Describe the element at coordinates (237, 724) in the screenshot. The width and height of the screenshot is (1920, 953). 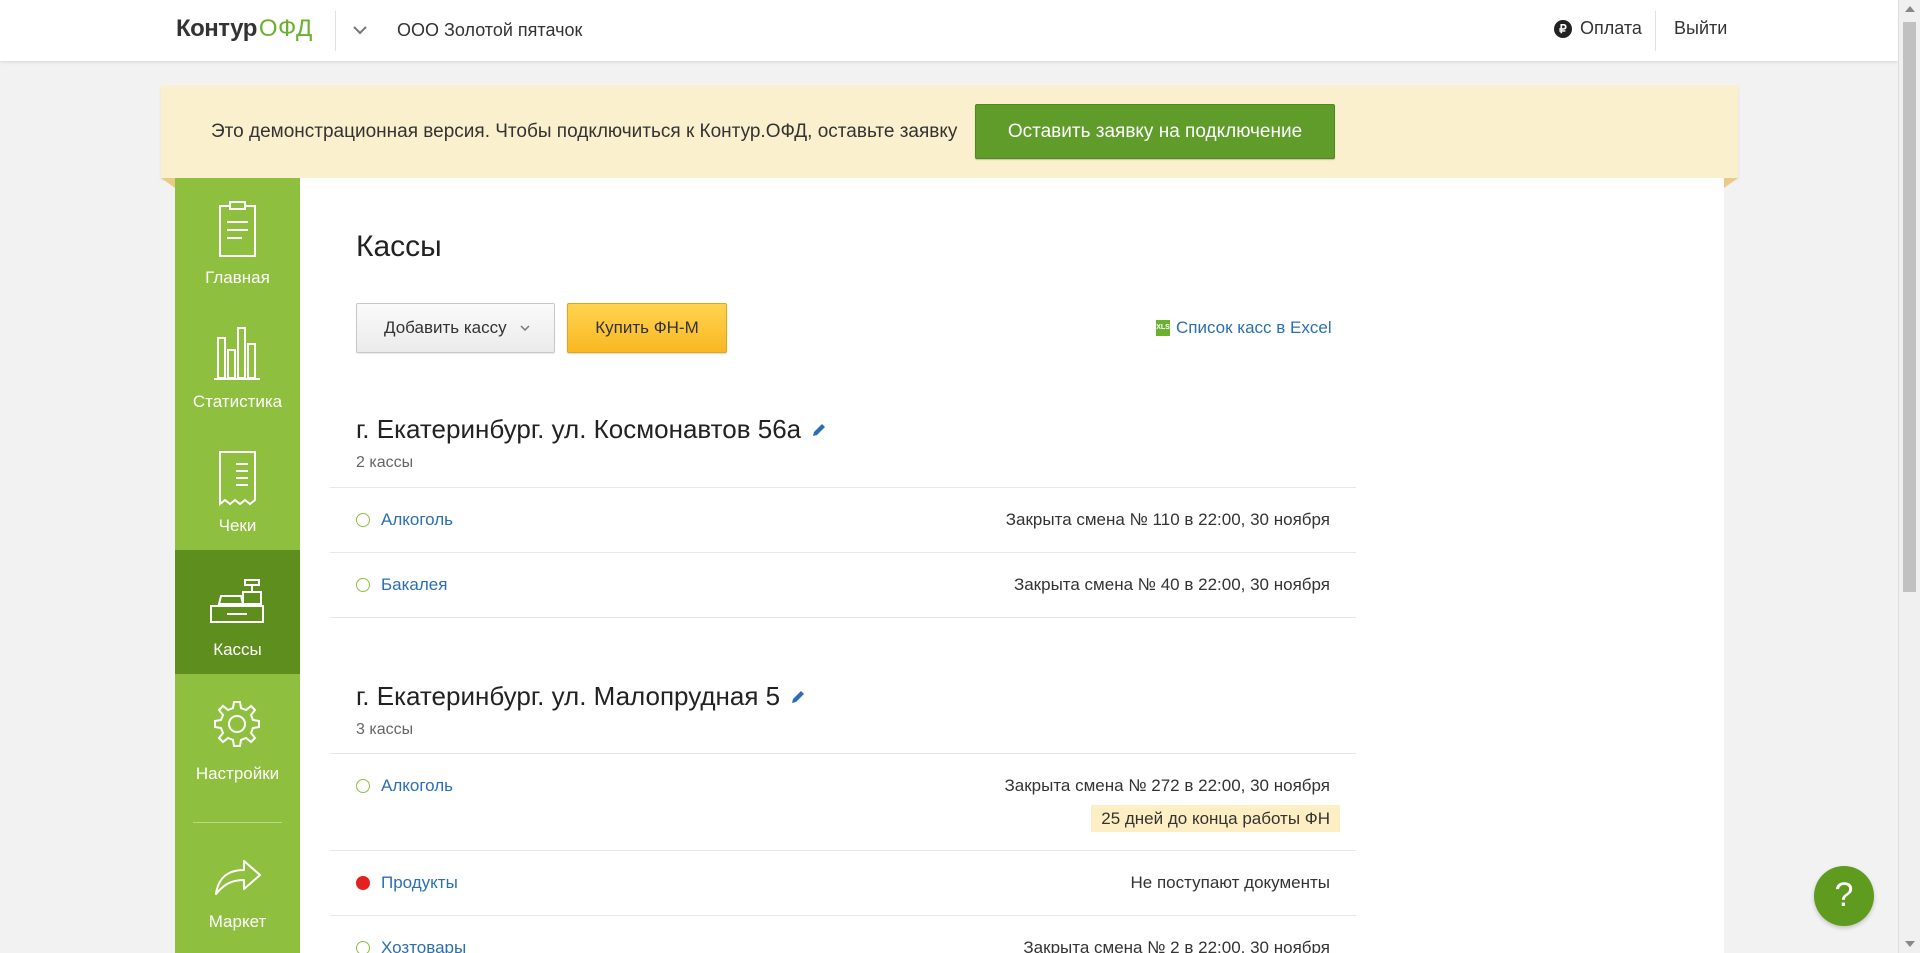
I see `gear-icon` at that location.